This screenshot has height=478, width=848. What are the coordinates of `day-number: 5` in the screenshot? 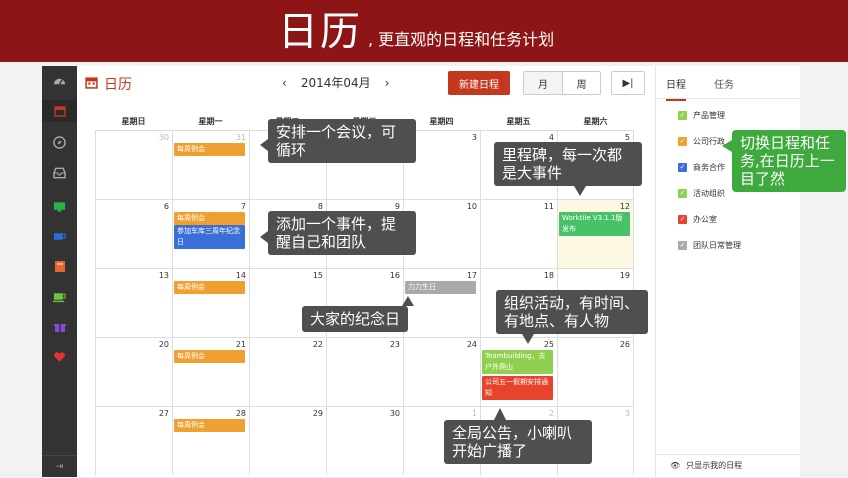 It's located at (627, 137).